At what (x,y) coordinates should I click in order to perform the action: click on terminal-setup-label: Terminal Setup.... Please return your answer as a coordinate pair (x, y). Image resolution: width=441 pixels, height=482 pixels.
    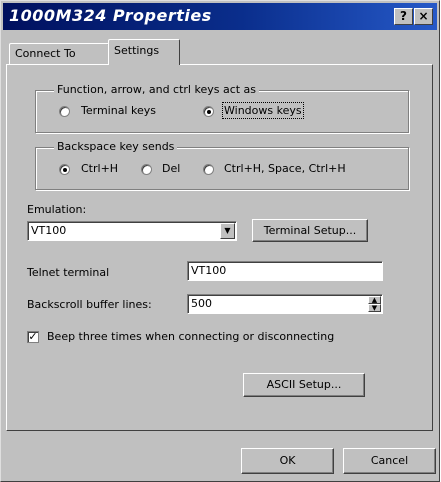
    Looking at the image, I should click on (310, 230).